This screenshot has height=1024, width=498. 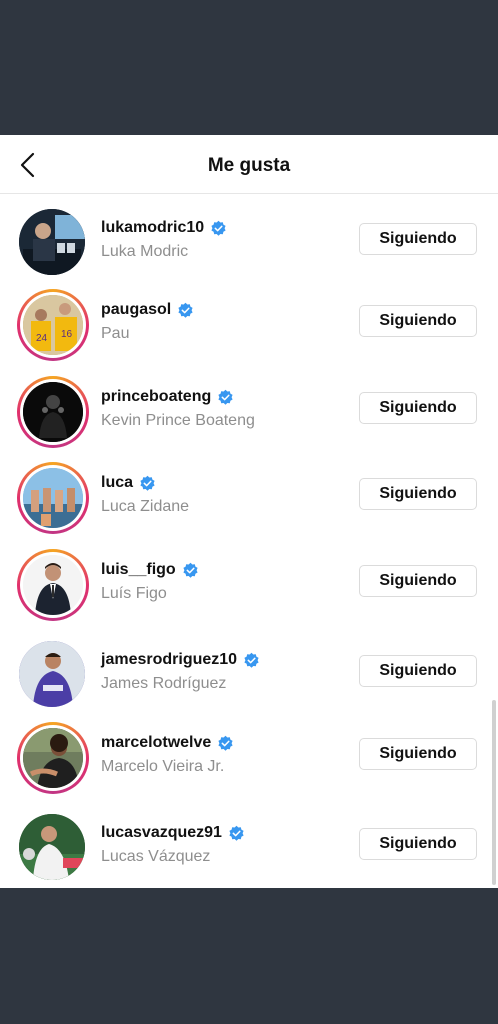 I want to click on header: Me gusta, so click(x=249, y=164).